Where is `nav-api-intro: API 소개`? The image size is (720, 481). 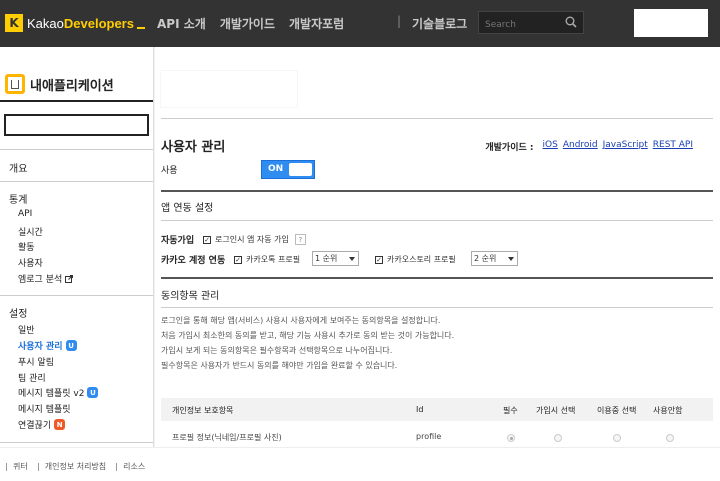
nav-api-intro: API 소개 is located at coordinates (181, 23).